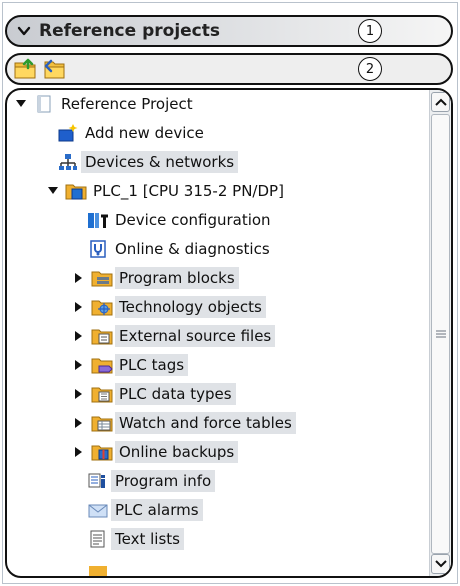 This screenshot has width=460, height=586. I want to click on tree-item-external-source-files: External source files, so click(174, 336).